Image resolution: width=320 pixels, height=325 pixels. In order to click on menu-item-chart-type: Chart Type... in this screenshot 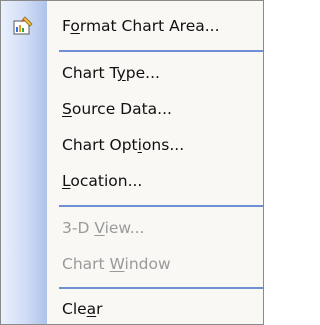, I will do `click(132, 73)`.